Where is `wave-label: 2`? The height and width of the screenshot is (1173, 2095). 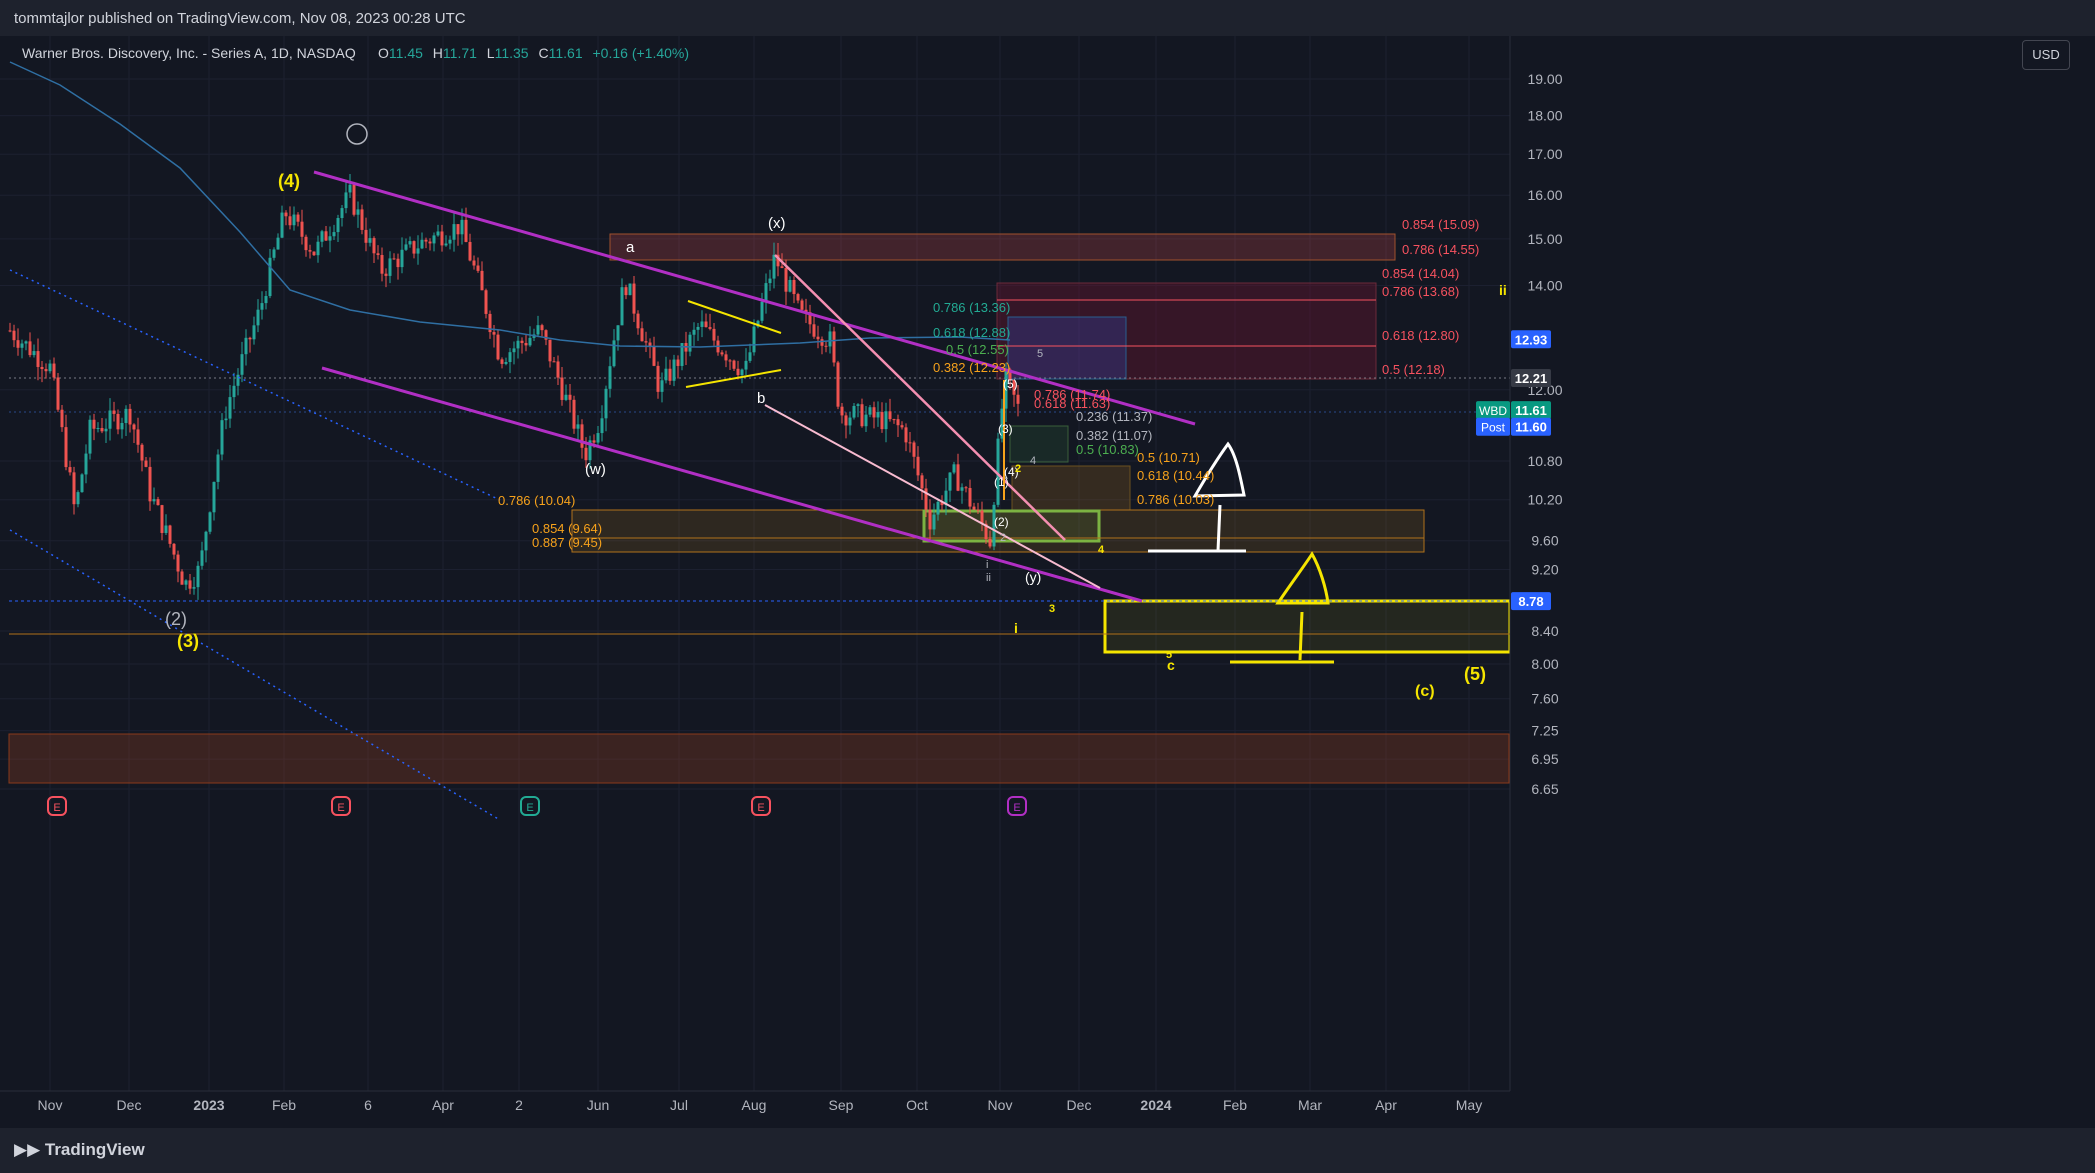 wave-label: 2 is located at coordinates (1003, 538).